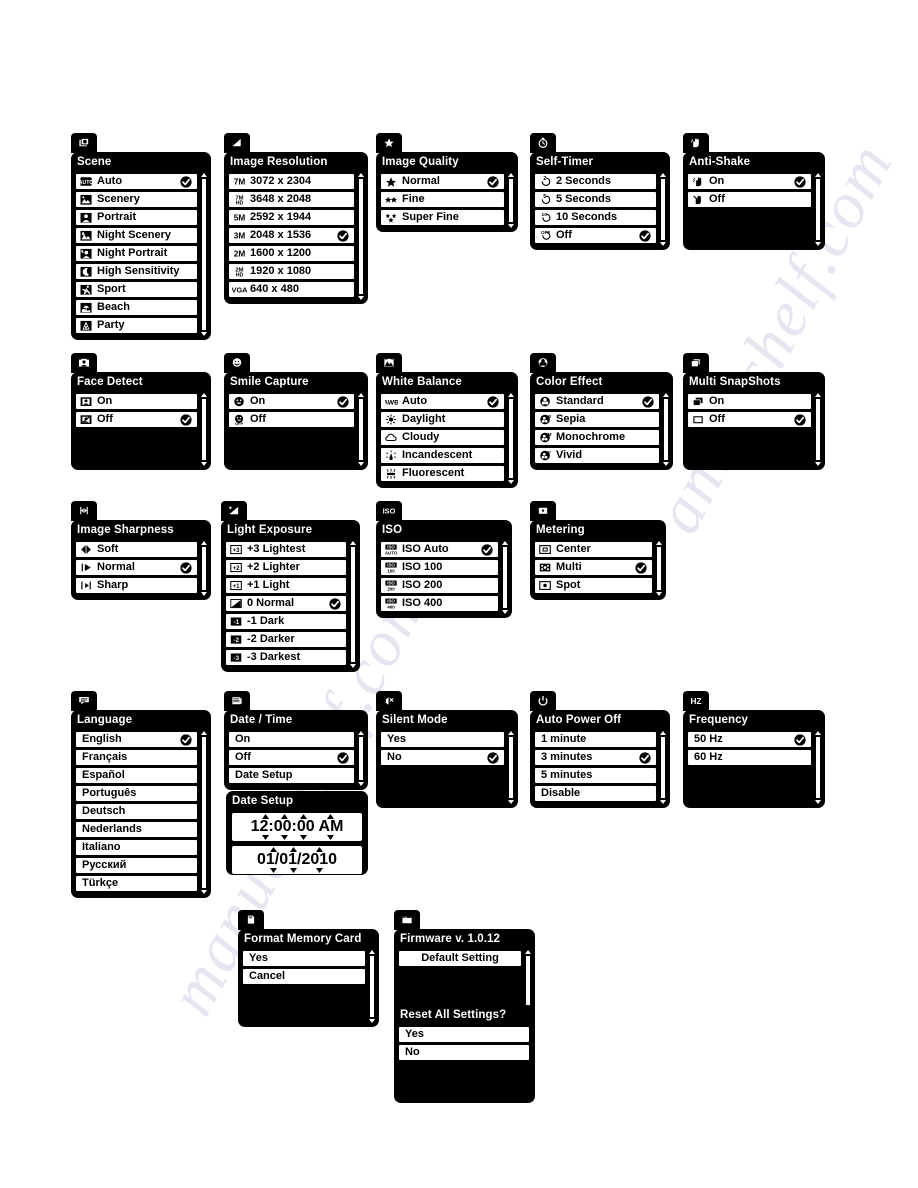 The image size is (918, 1188). I want to click on menu-item-language-6: Italiano, so click(136, 847).